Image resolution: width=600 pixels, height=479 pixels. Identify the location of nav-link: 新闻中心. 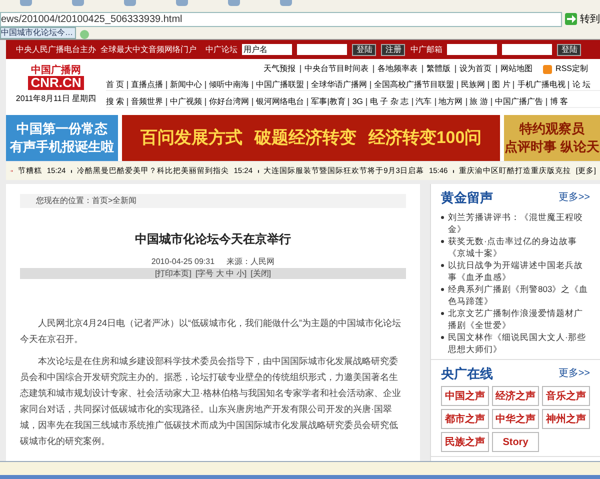
(186, 85).